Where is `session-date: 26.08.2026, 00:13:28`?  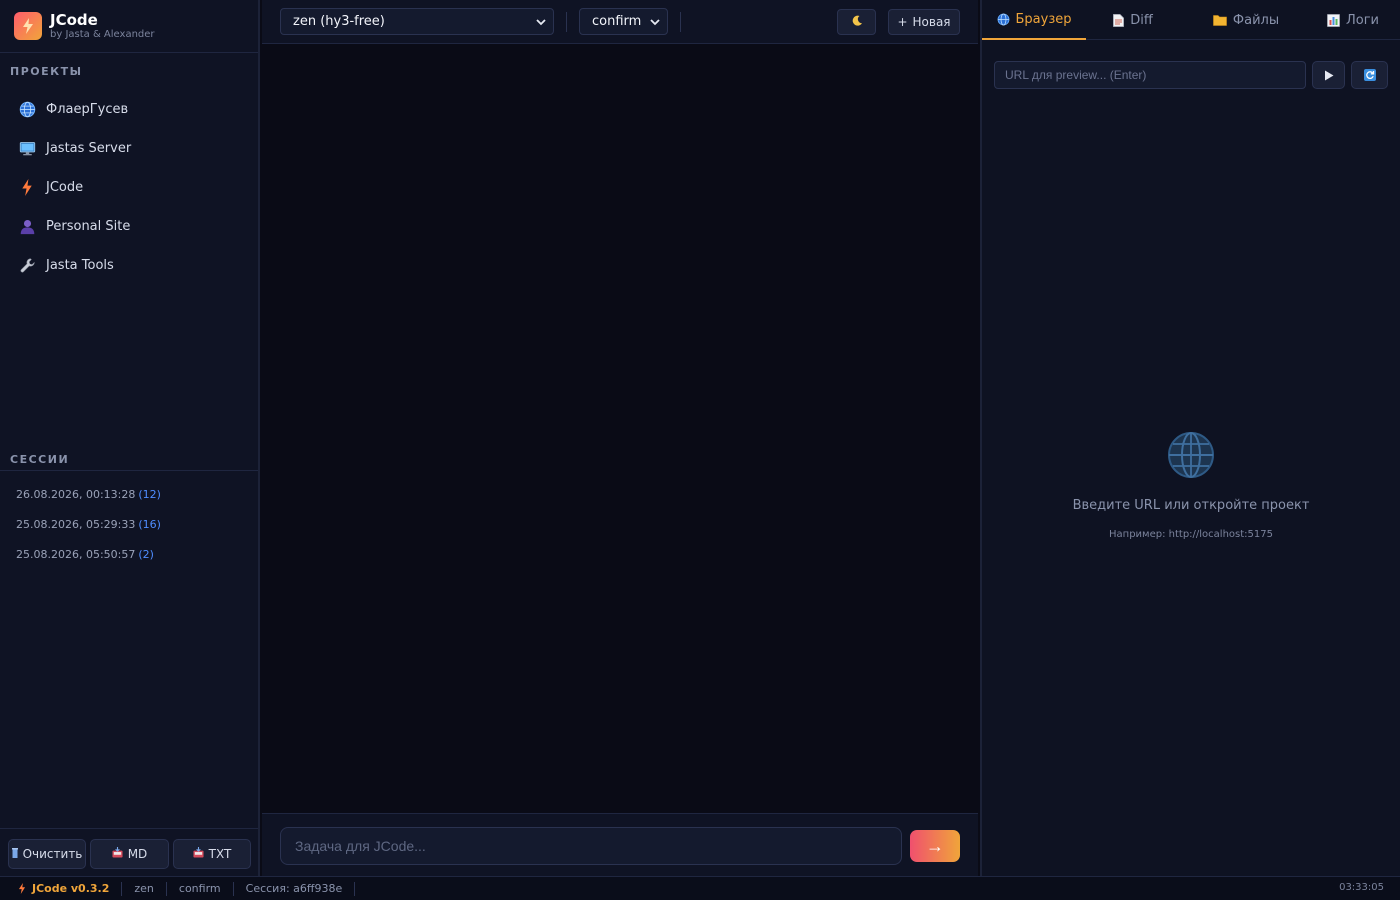 session-date: 26.08.2026, 00:13:28 is located at coordinates (76, 494).